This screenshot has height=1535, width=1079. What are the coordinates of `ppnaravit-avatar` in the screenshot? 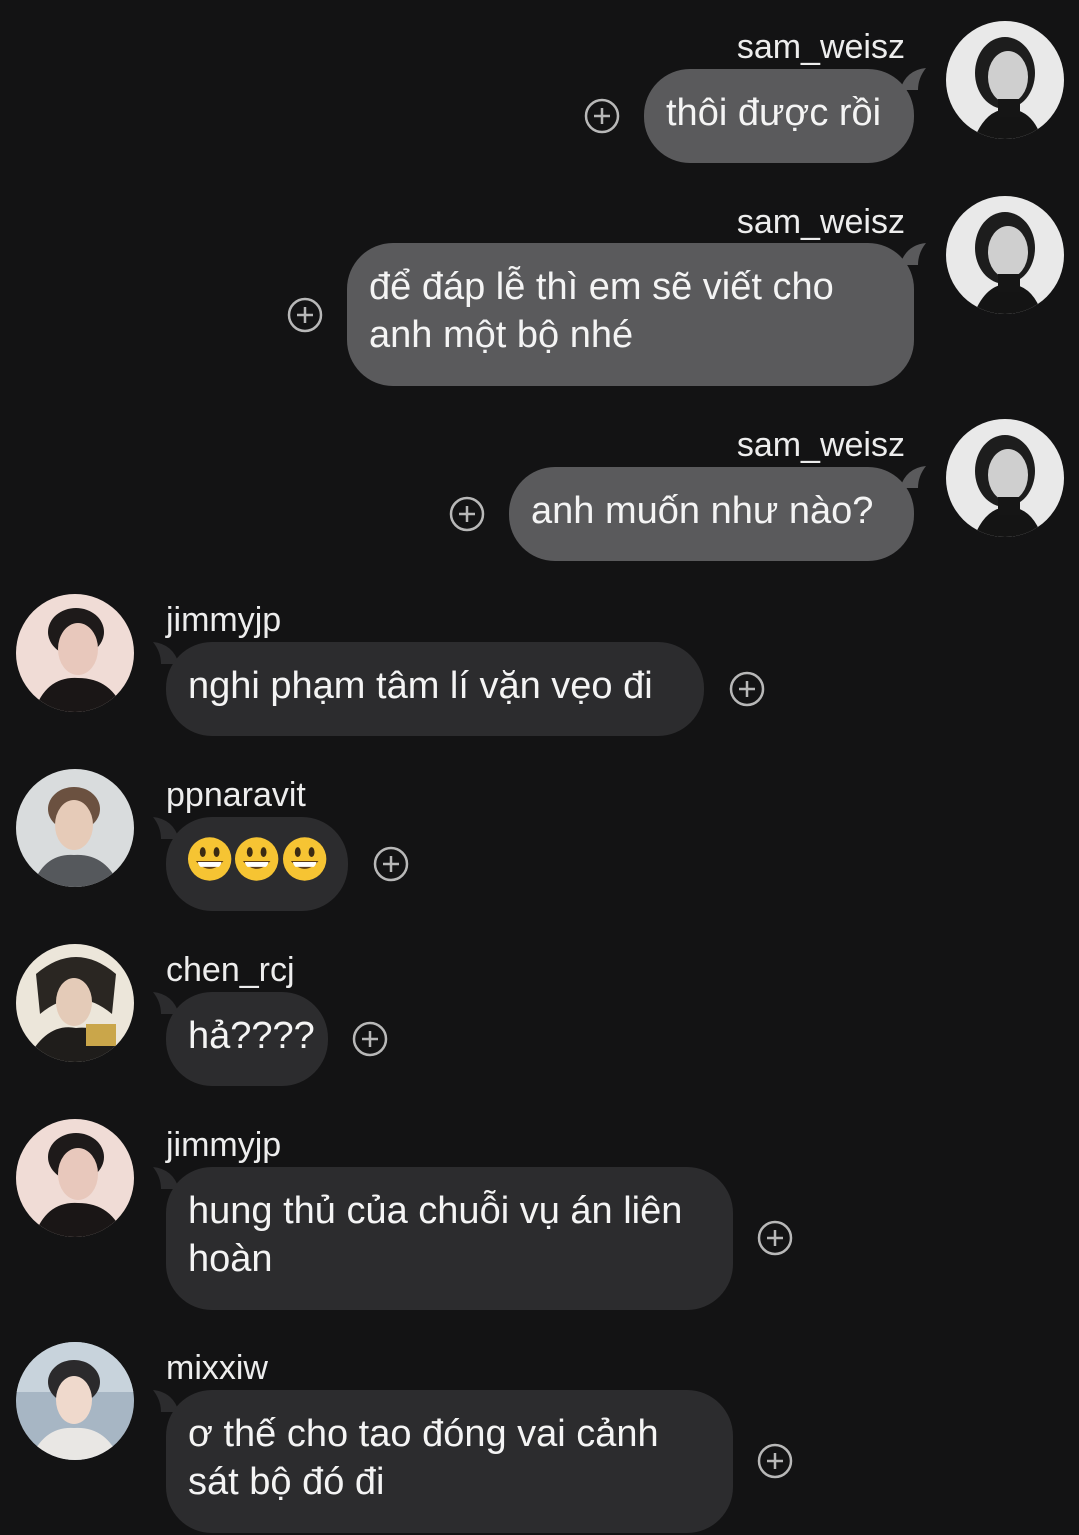 It's located at (75, 828).